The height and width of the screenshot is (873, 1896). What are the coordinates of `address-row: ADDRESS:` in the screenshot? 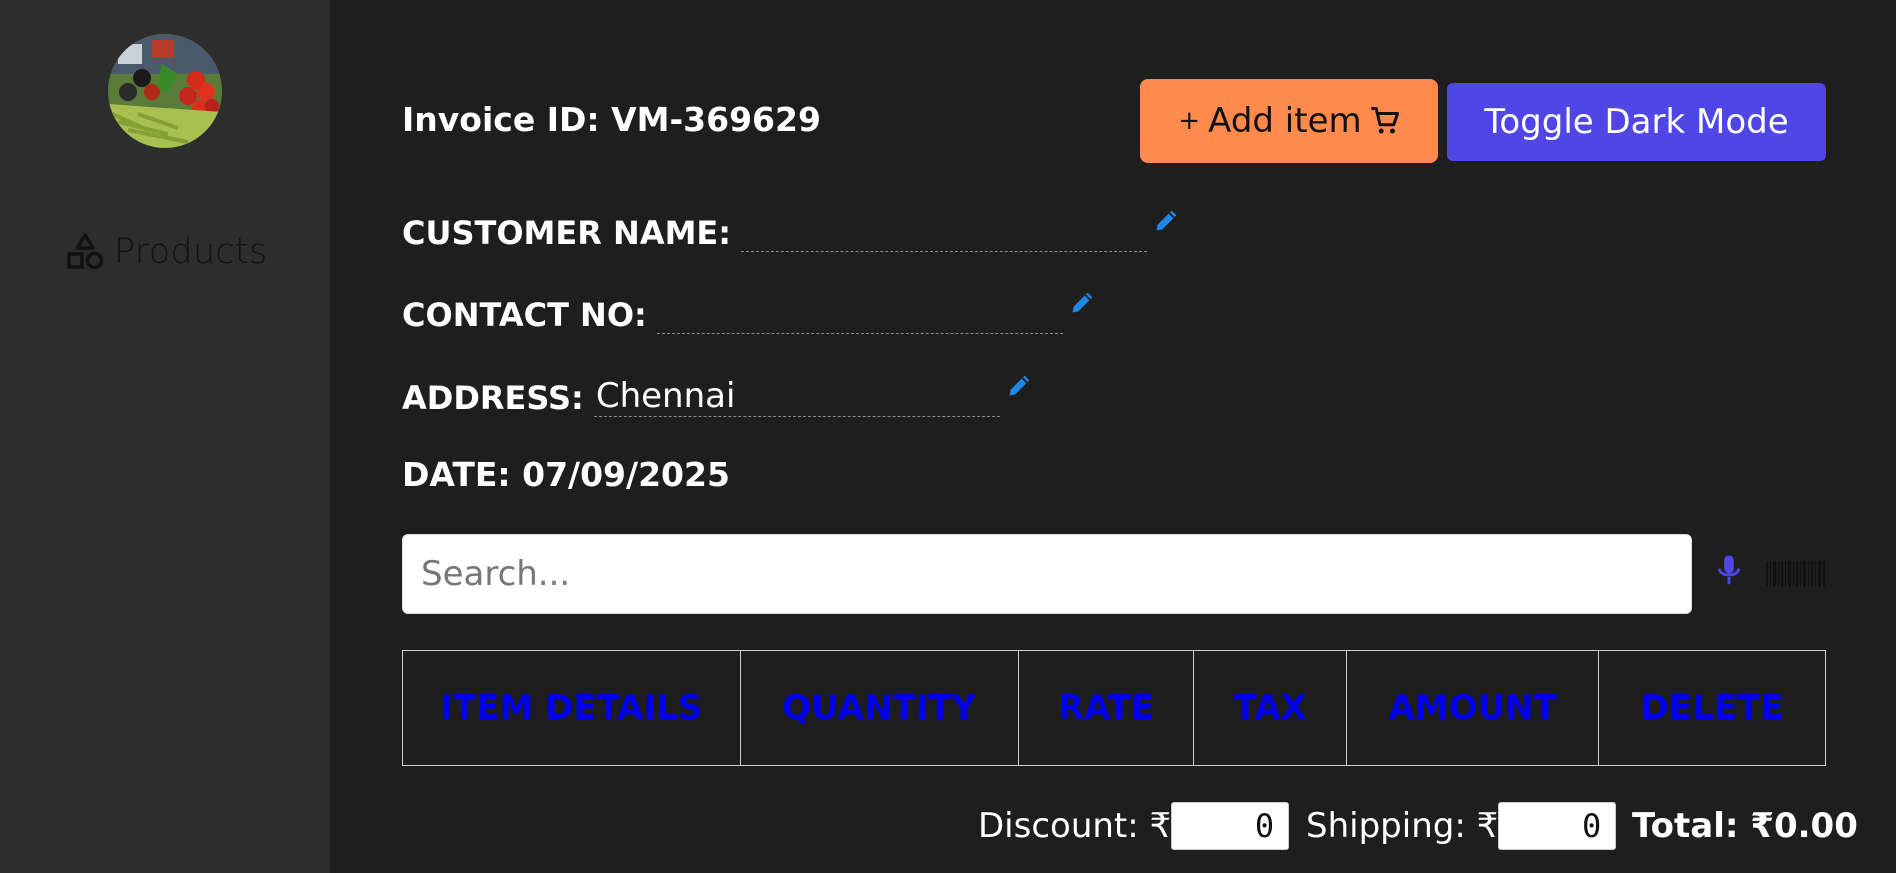 It's located at (718, 396).